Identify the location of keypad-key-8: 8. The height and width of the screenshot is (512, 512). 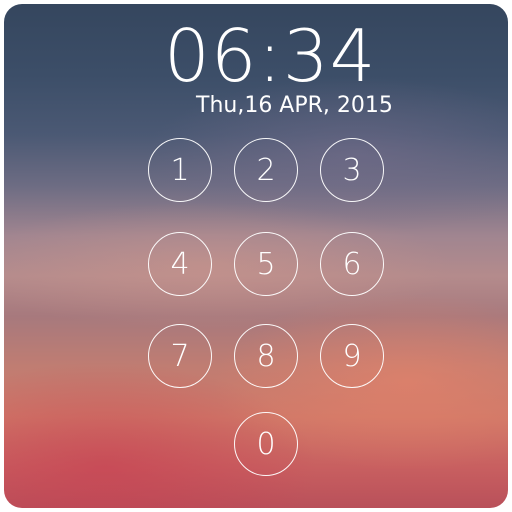
(266, 356).